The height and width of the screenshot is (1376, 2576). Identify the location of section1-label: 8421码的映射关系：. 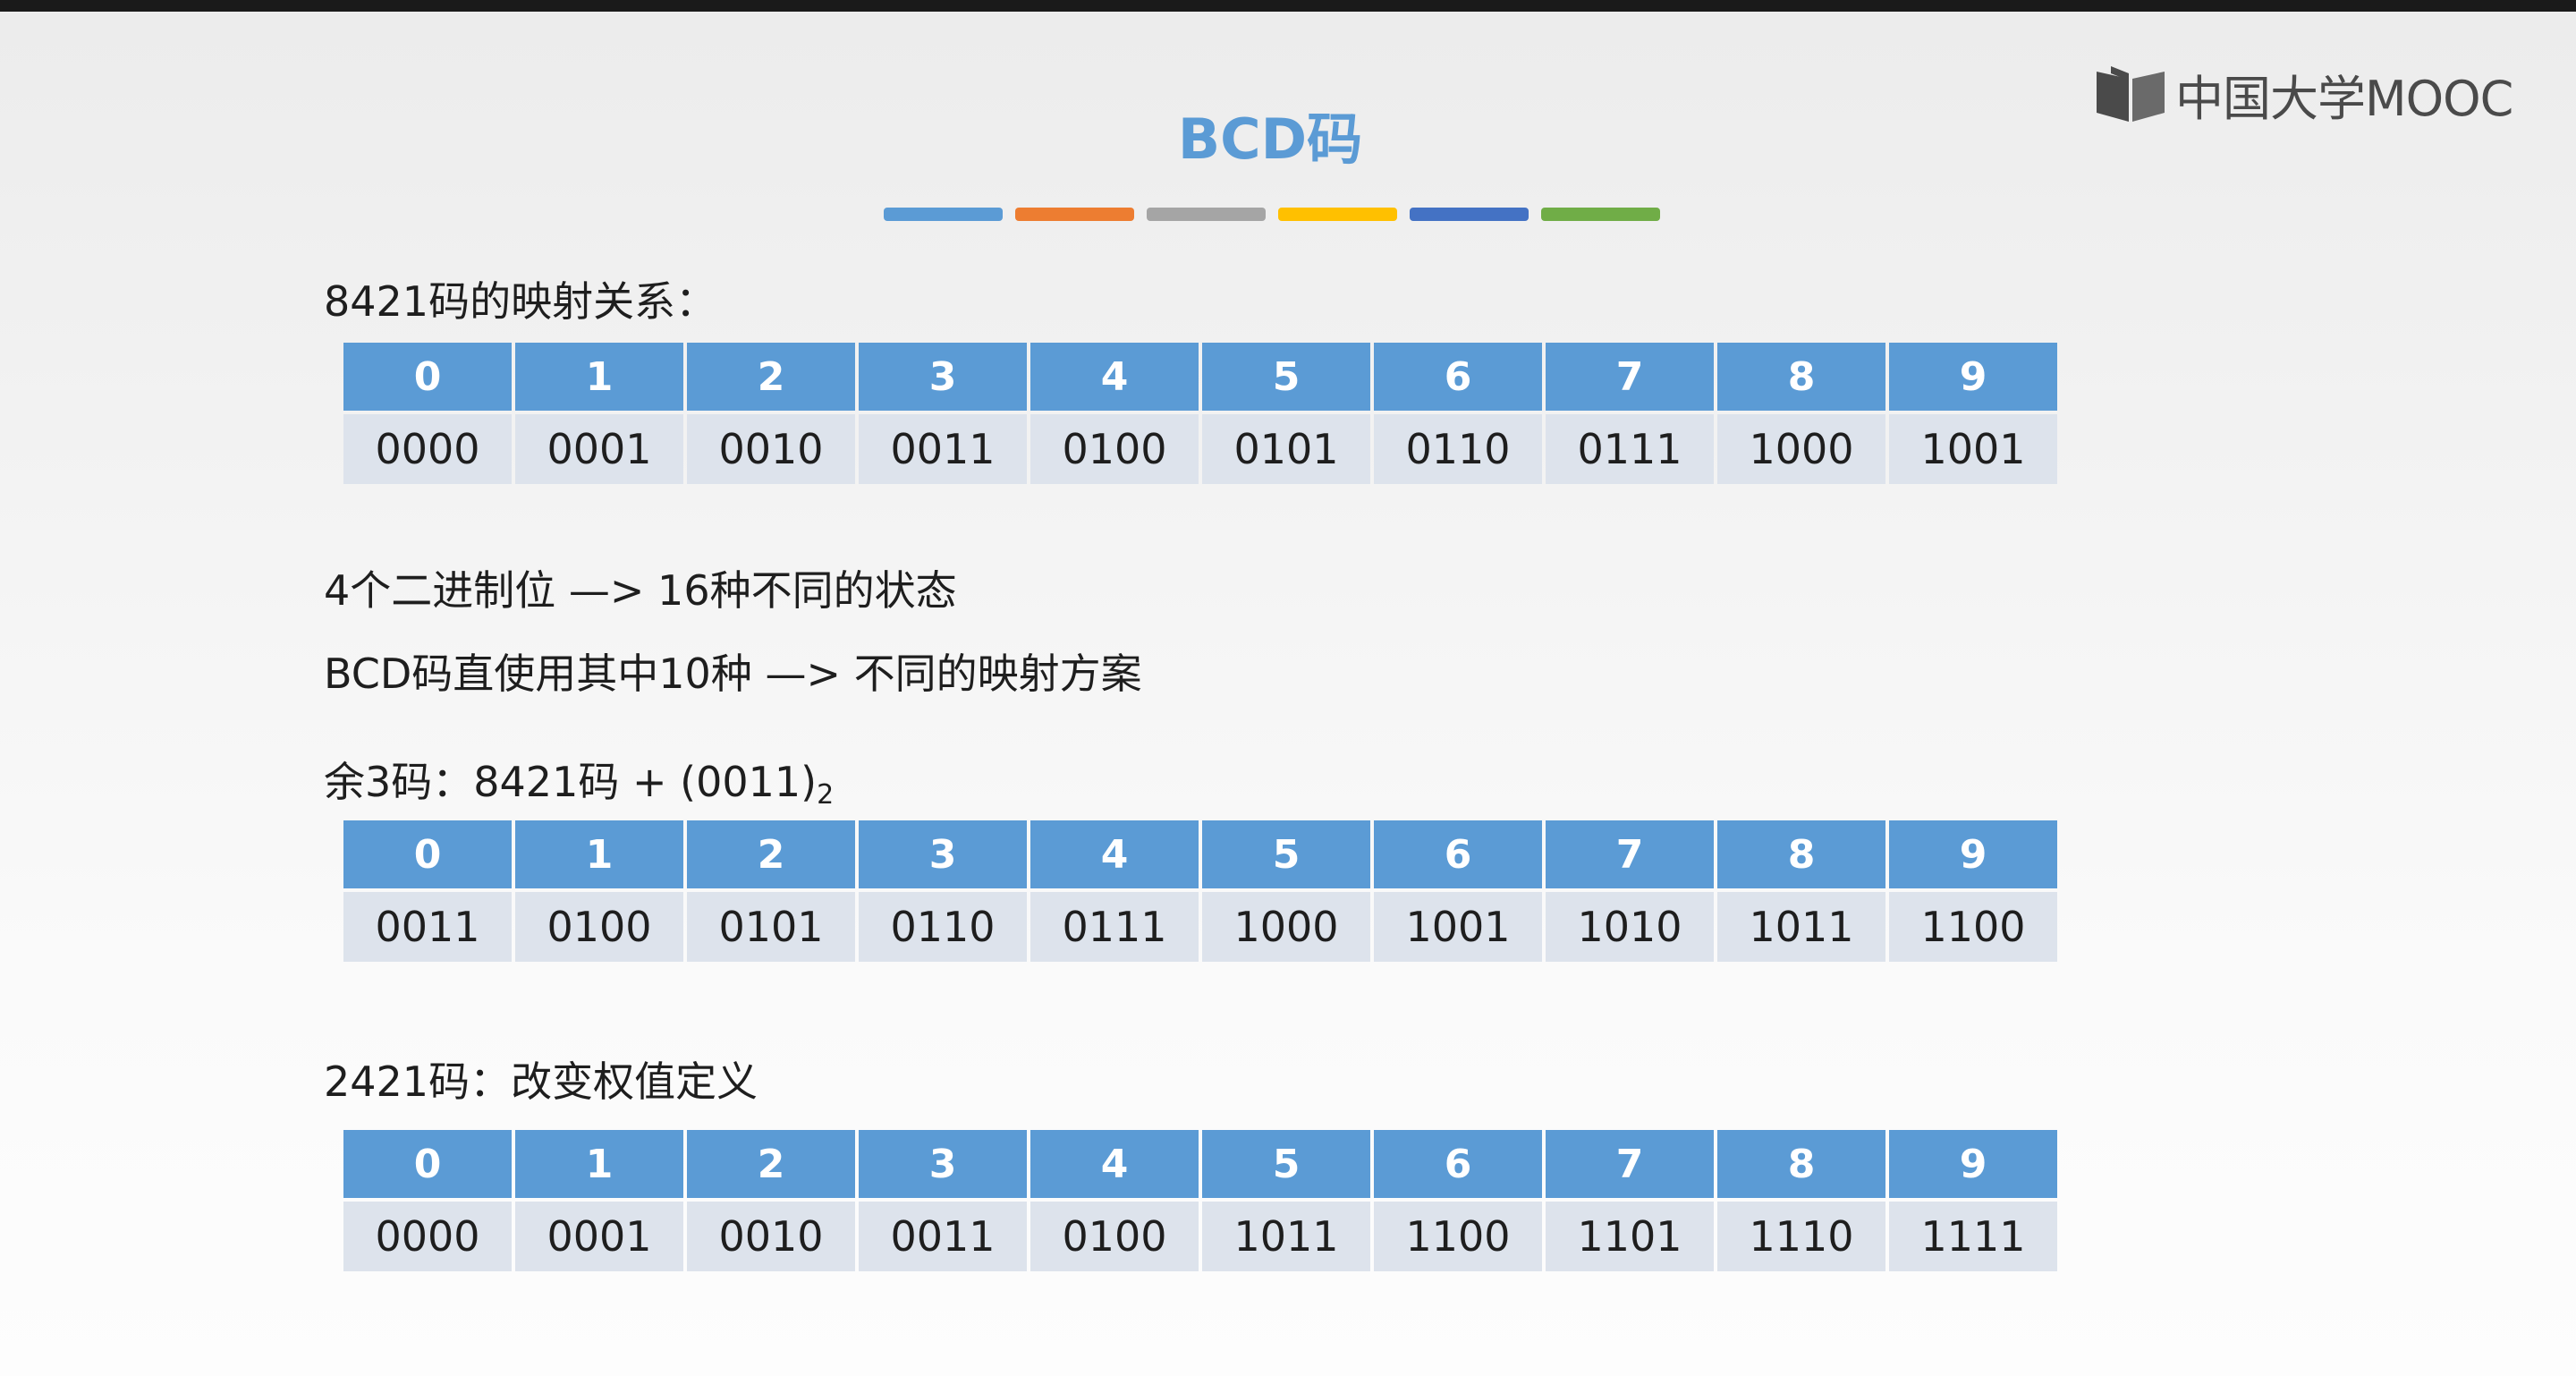
(520, 301).